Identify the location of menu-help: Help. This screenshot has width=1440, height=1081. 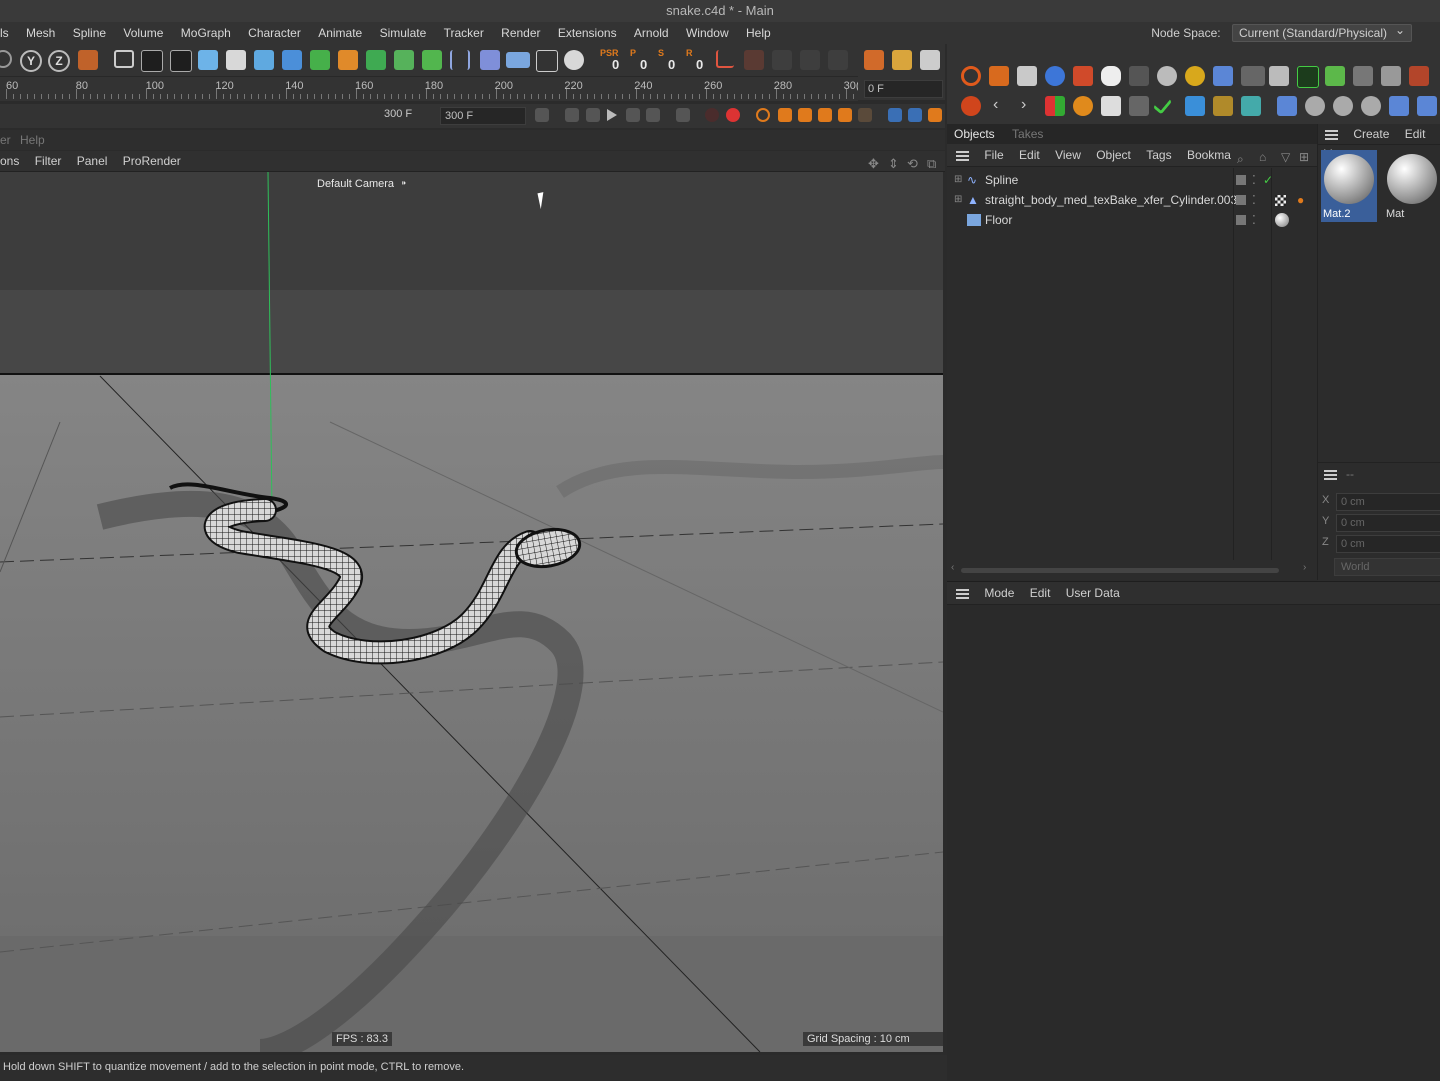
(758, 33).